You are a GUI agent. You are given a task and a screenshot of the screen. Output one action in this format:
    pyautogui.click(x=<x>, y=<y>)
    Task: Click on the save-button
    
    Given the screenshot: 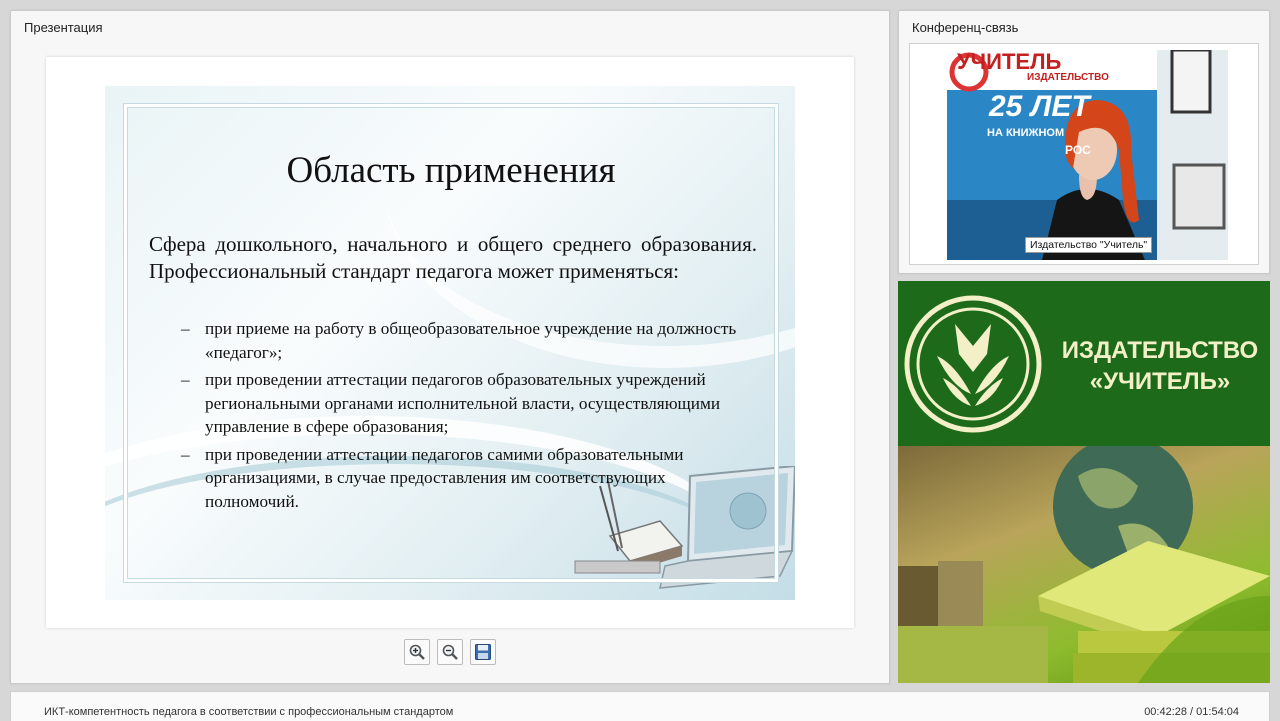 What is the action you would take?
    pyautogui.click(x=483, y=652)
    